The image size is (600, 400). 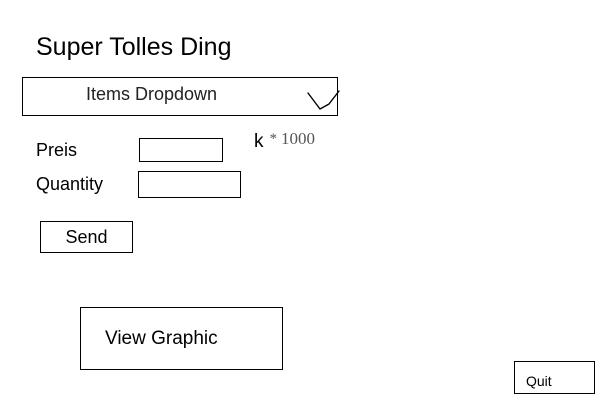 I want to click on price-multiplier-note: k * 1000, so click(x=284, y=141).